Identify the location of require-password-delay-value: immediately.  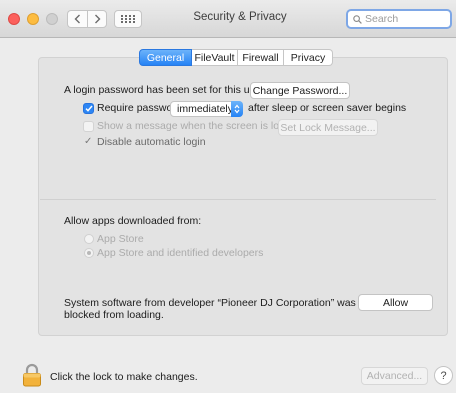
(205, 109).